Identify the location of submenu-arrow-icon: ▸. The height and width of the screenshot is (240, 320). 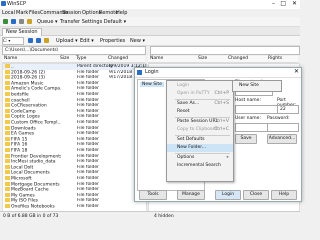
(227, 157).